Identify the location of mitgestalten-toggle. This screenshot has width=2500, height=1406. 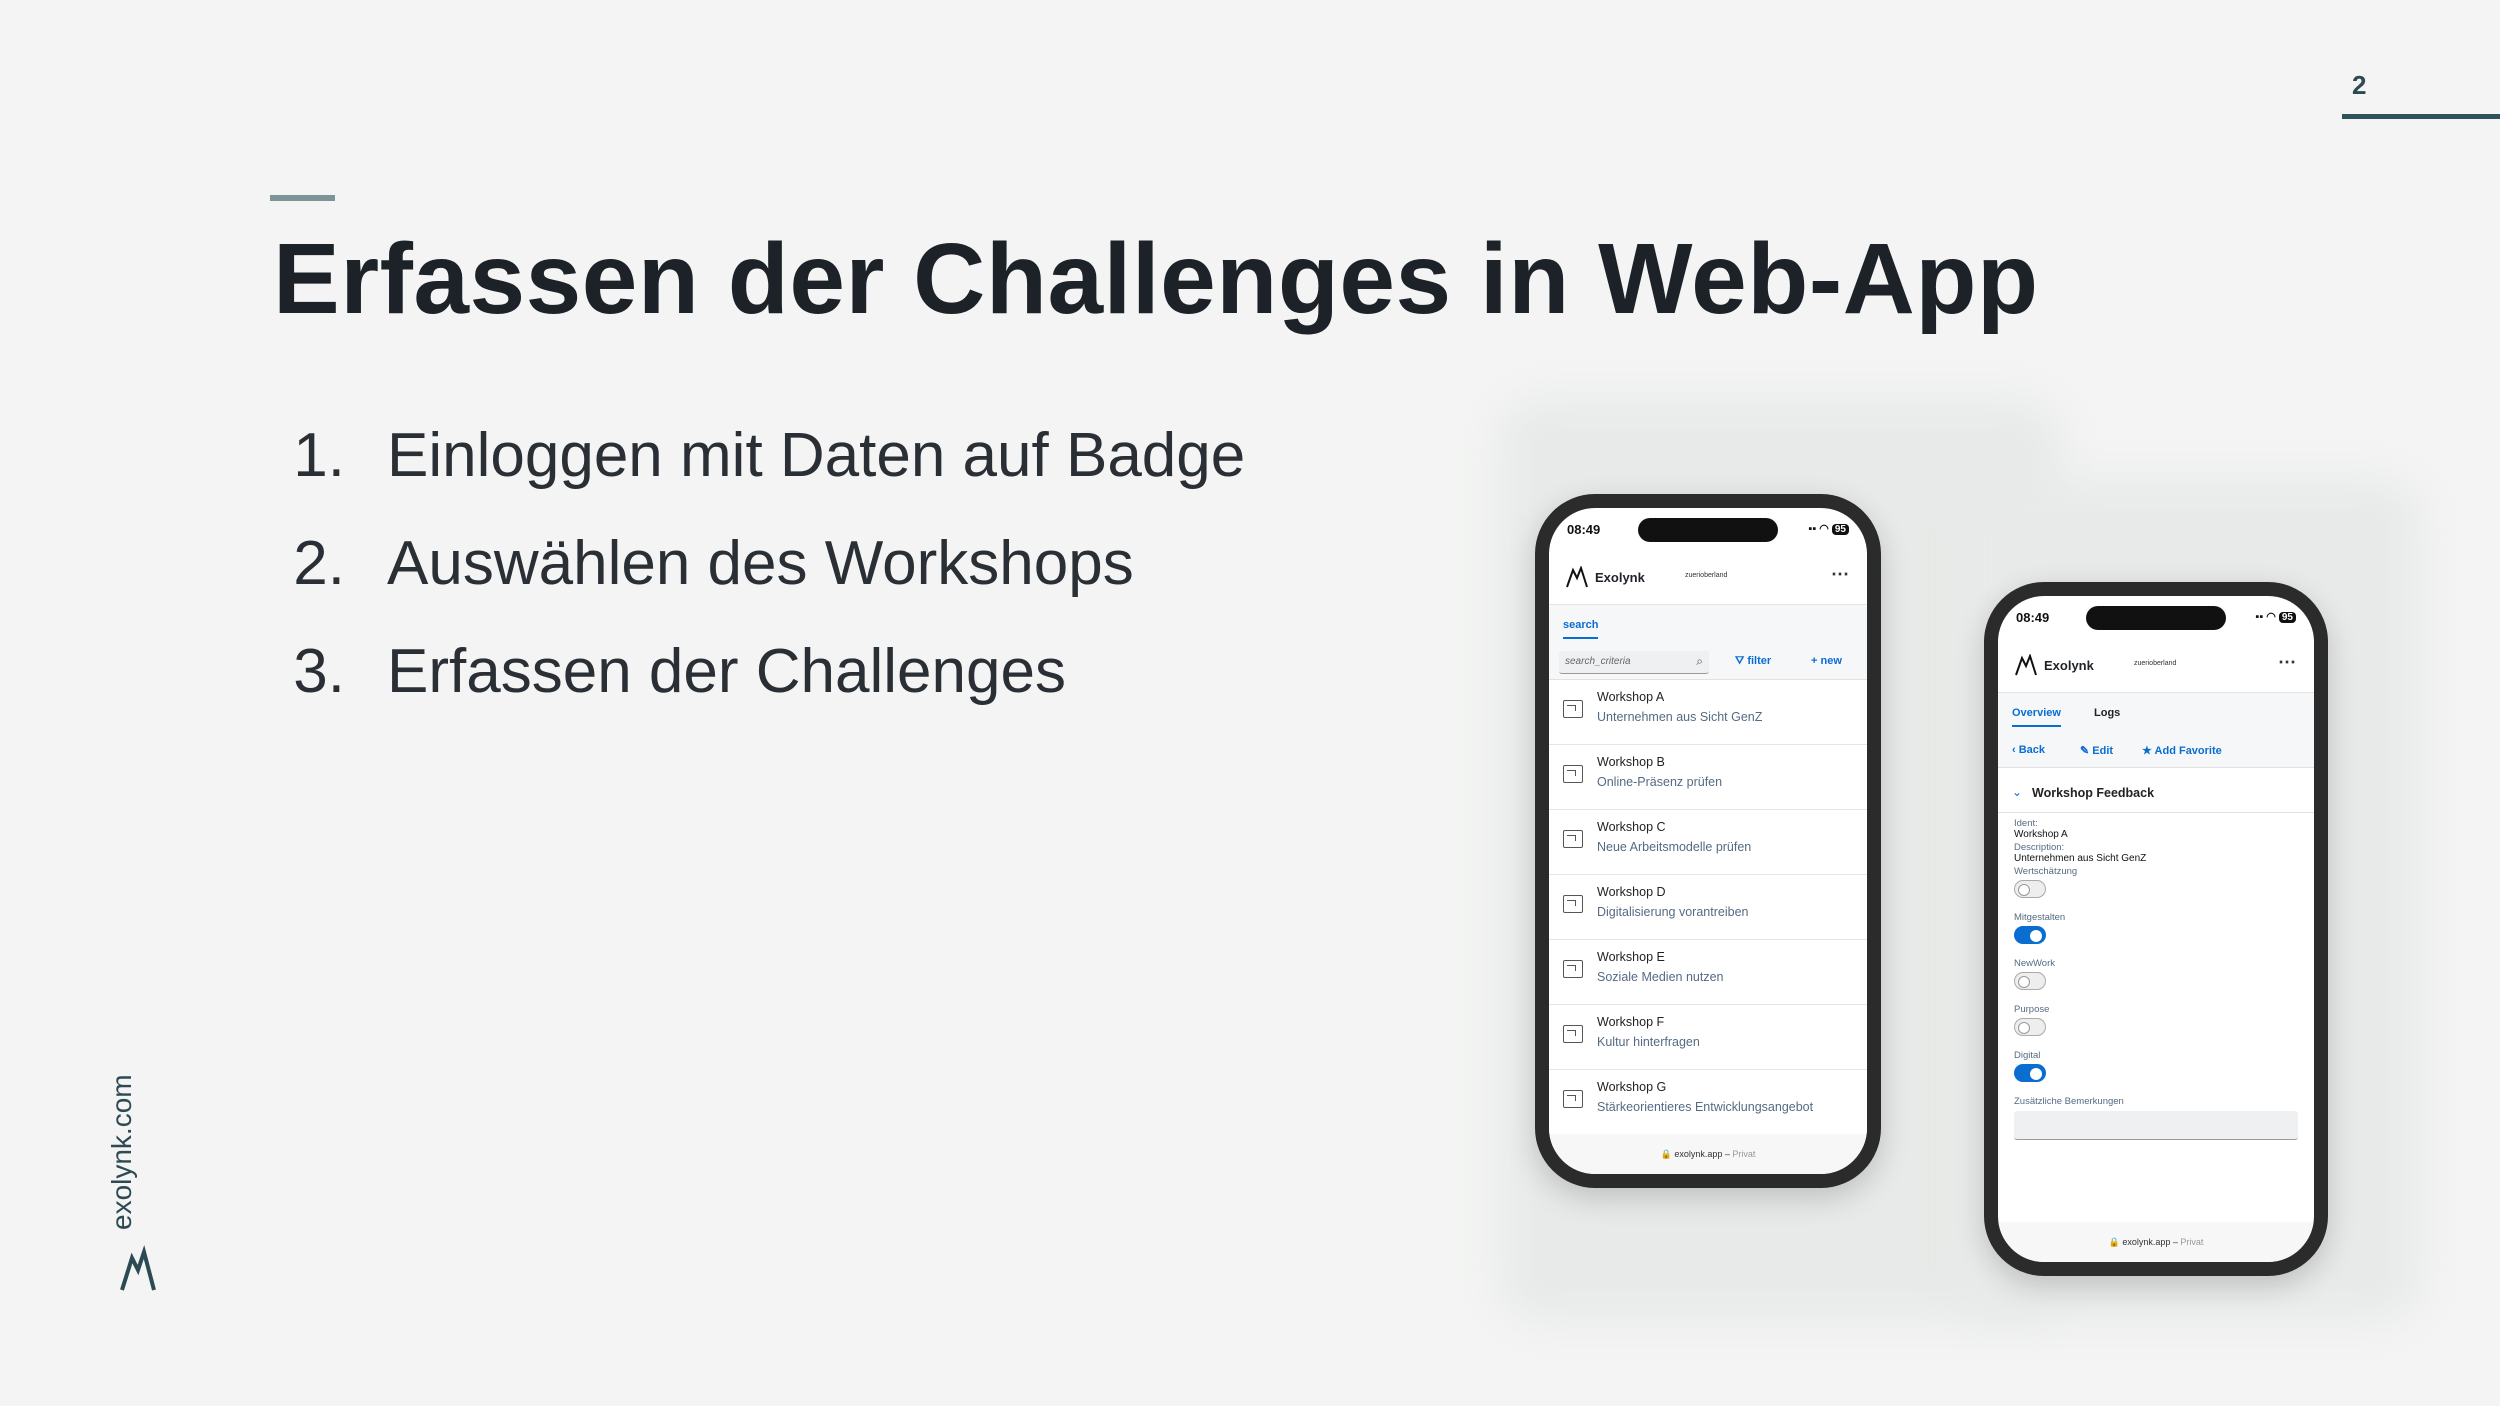
(2030, 935).